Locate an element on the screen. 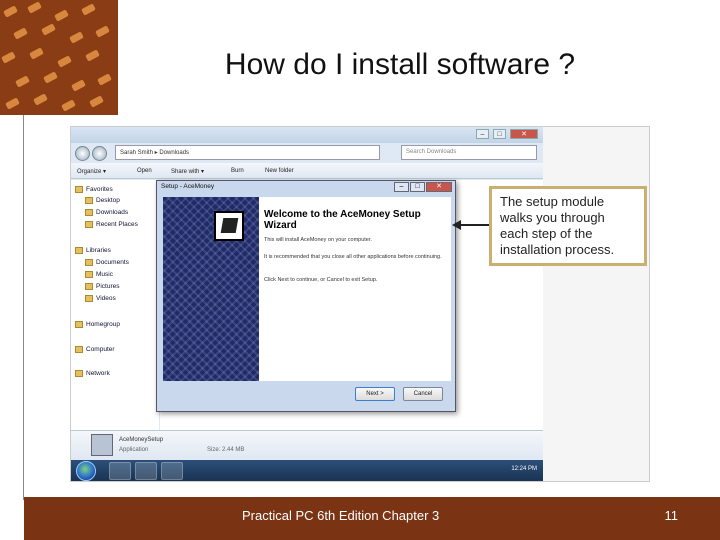  footer-bar: Practical PC 6th Edition Chapter 3 11 is located at coordinates (372, 518).